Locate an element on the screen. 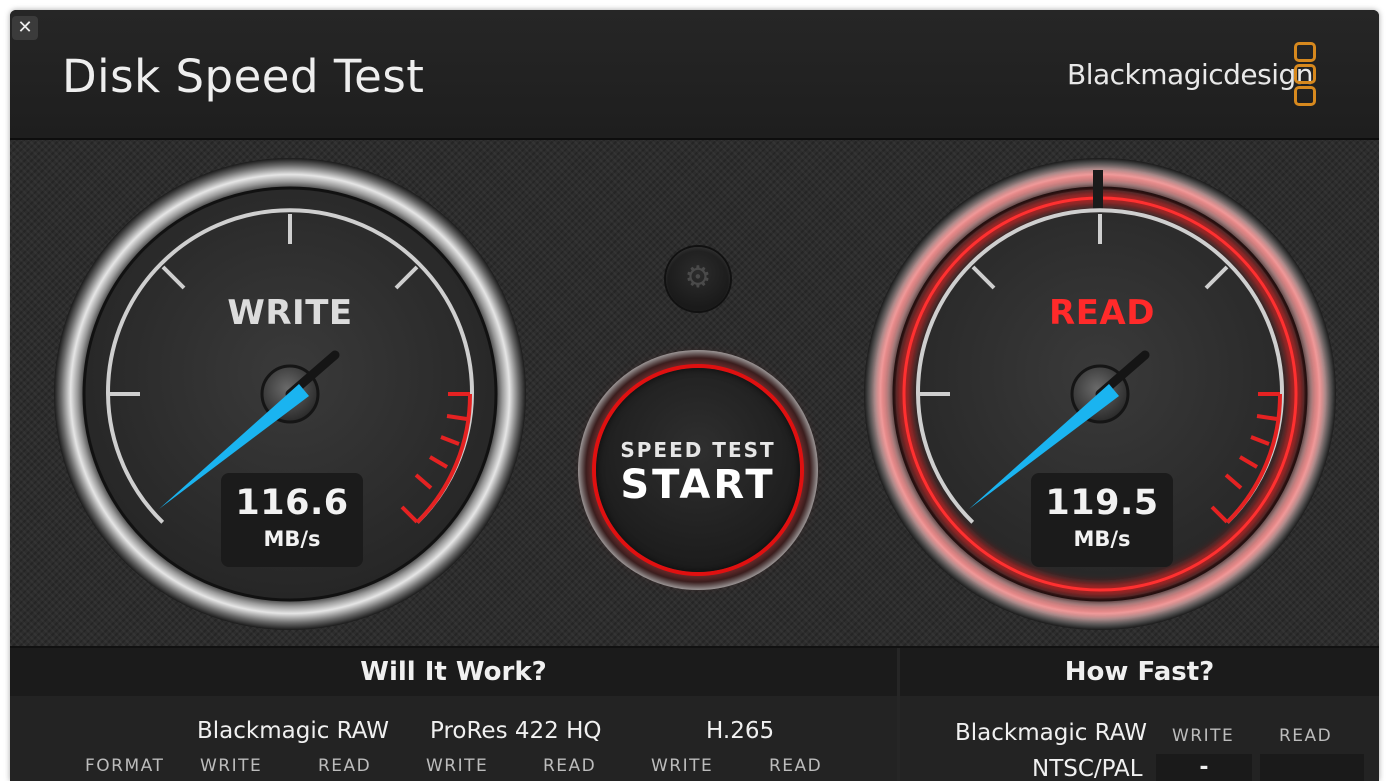 The width and height of the screenshot is (1392, 781). h265-read-col: READ is located at coordinates (796, 766).